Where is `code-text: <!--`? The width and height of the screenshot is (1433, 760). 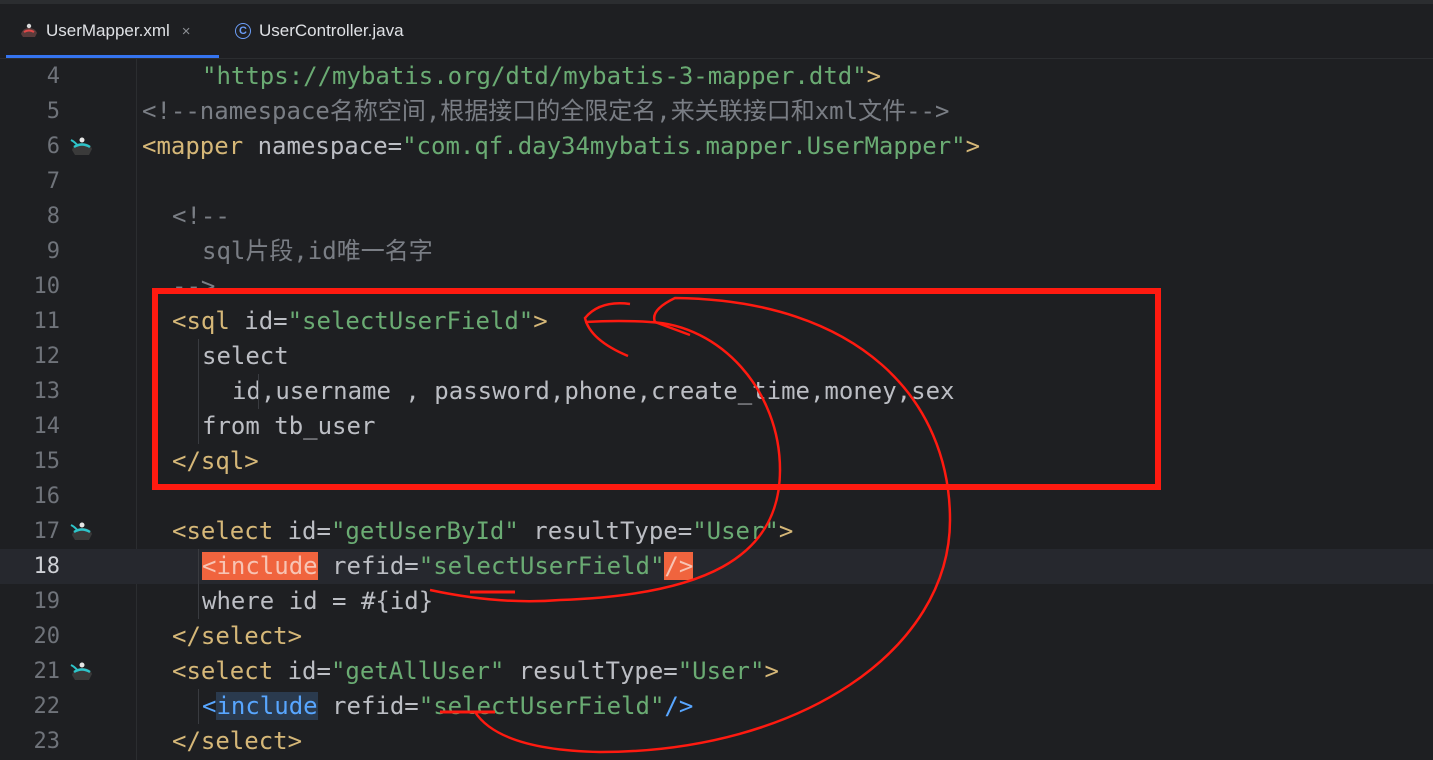
code-text: <!-- is located at coordinates (201, 216).